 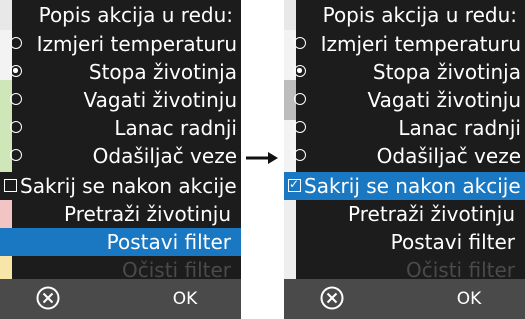 I want to click on checkbox-checked-icon, so click(x=294, y=184).